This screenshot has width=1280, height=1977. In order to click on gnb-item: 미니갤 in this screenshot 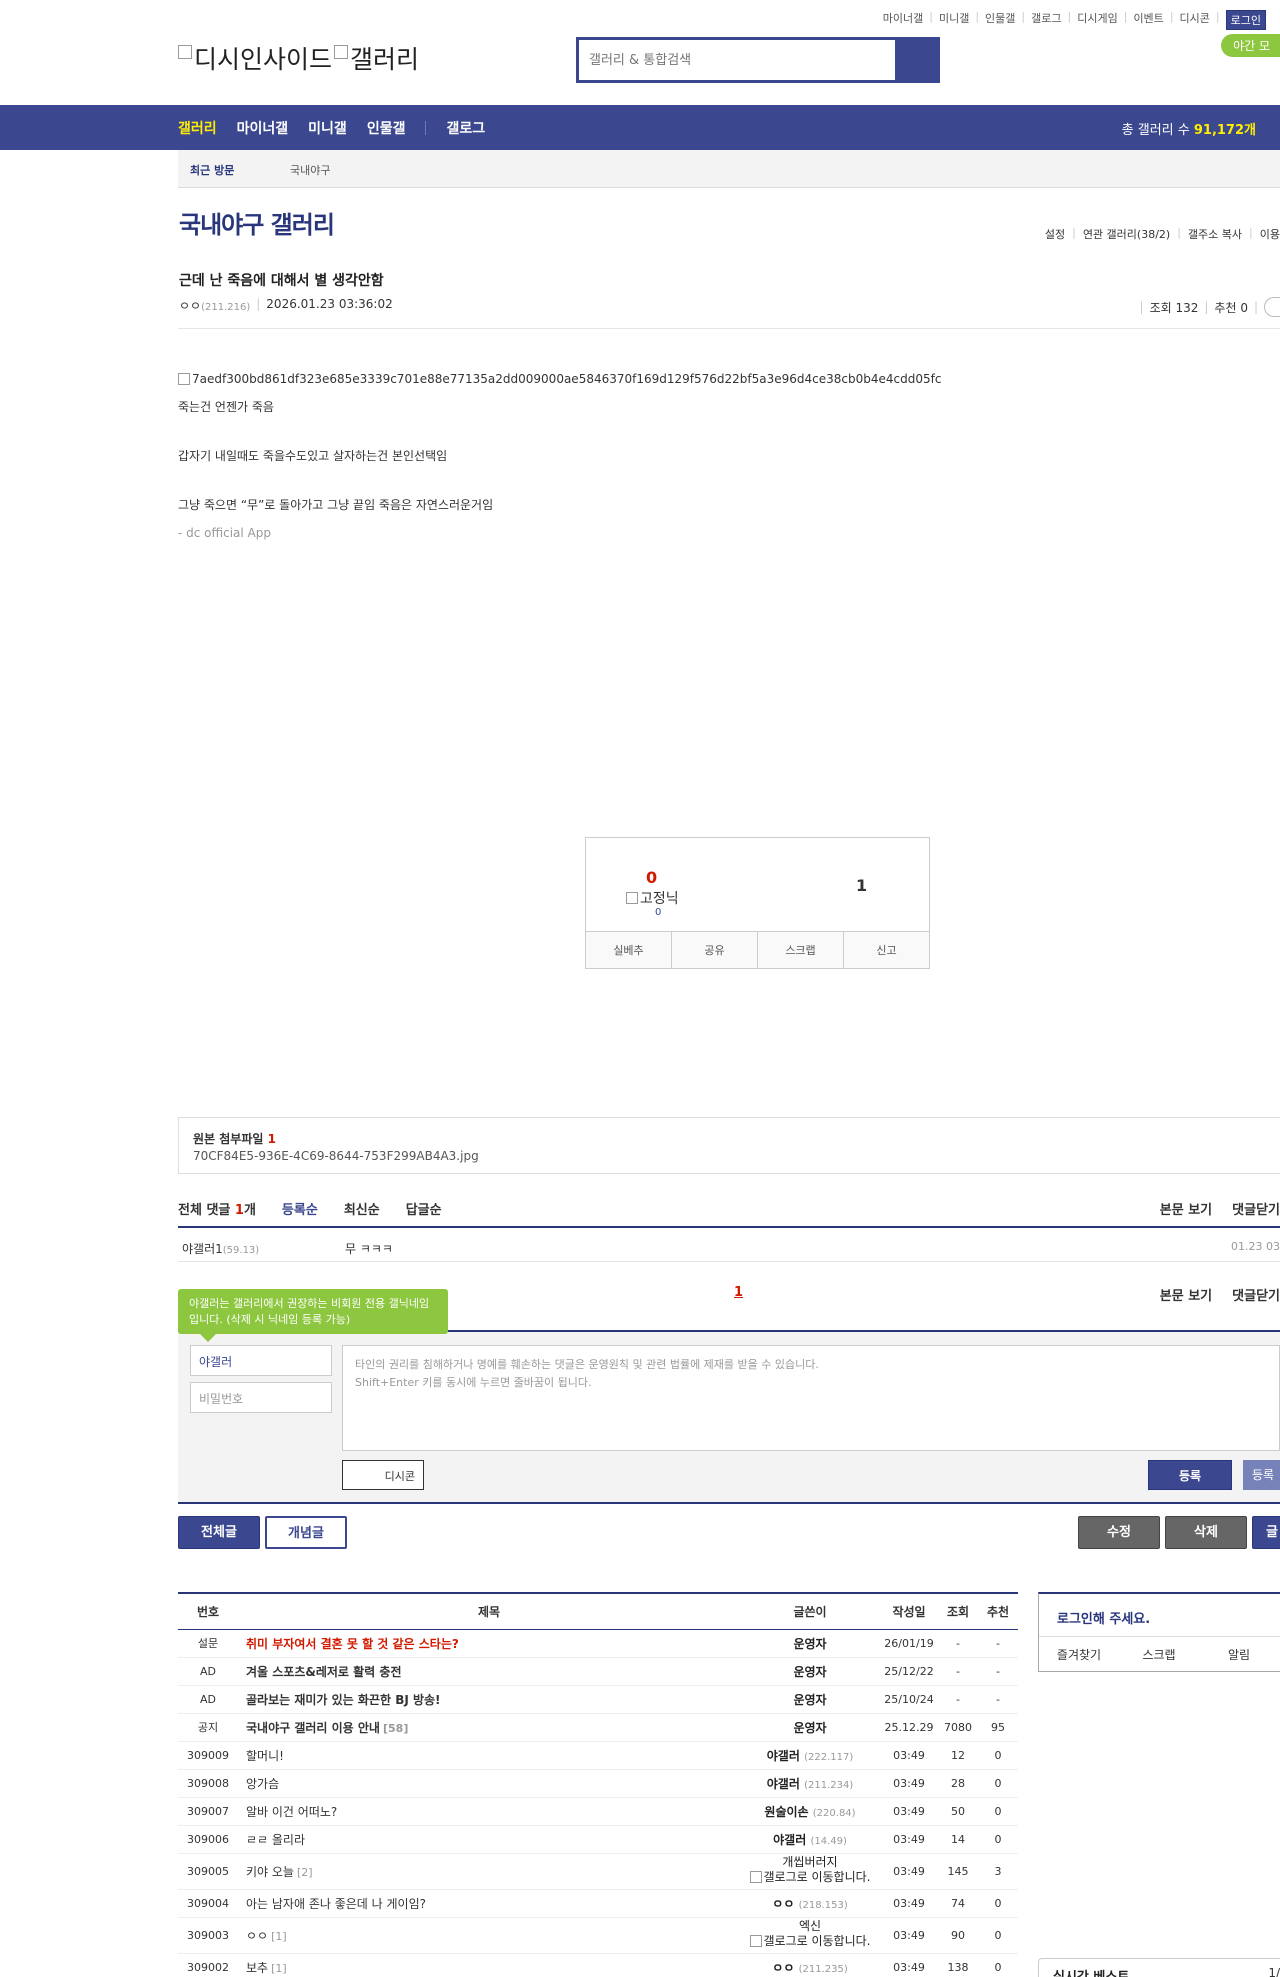, I will do `click(327, 128)`.